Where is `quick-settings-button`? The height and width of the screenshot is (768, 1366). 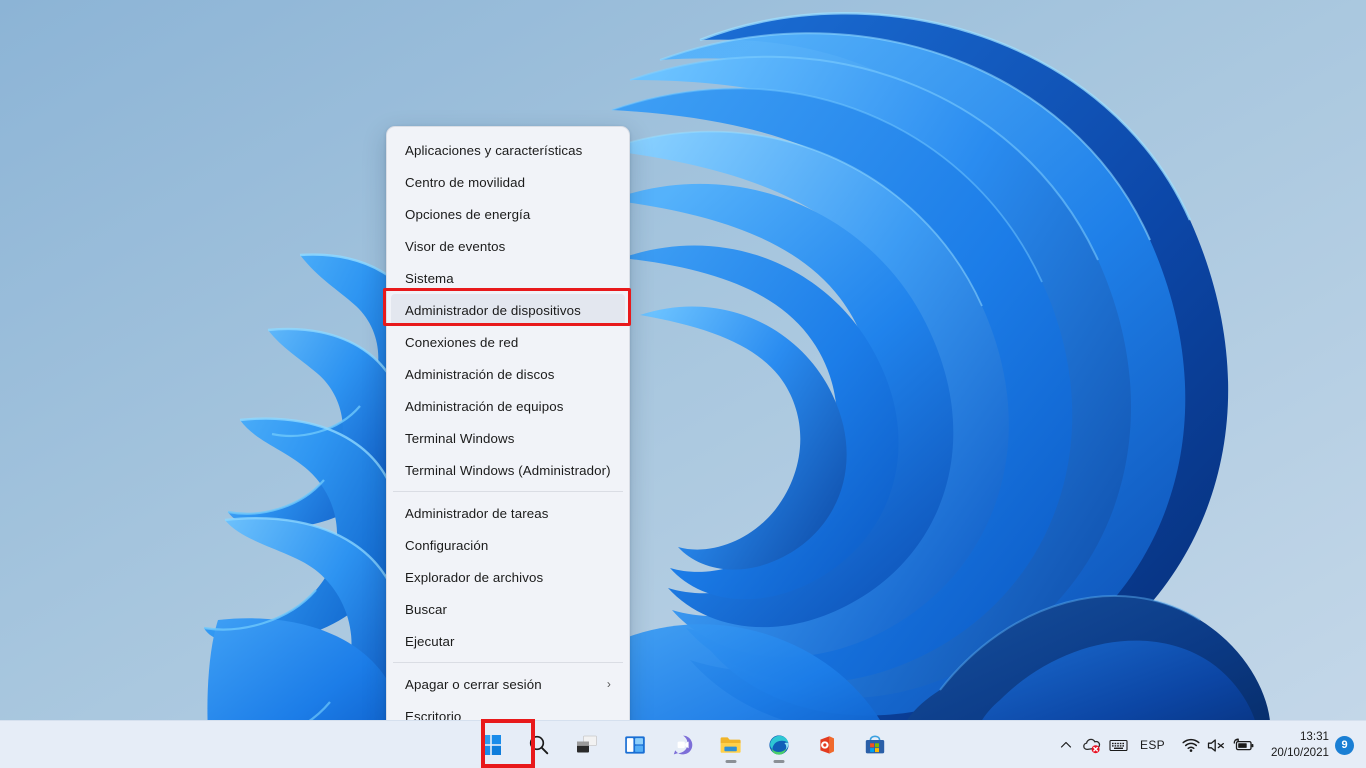 quick-settings-button is located at coordinates (1218, 745).